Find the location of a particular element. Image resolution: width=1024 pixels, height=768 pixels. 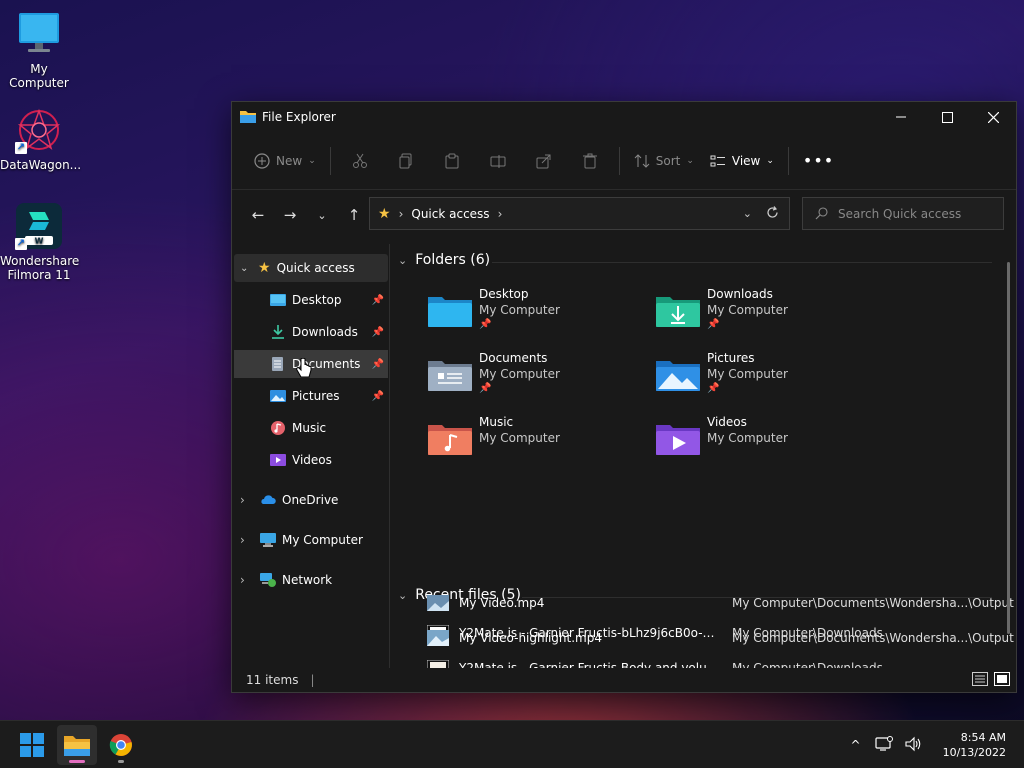

sidebar-item-network: › Network is located at coordinates (314, 580).